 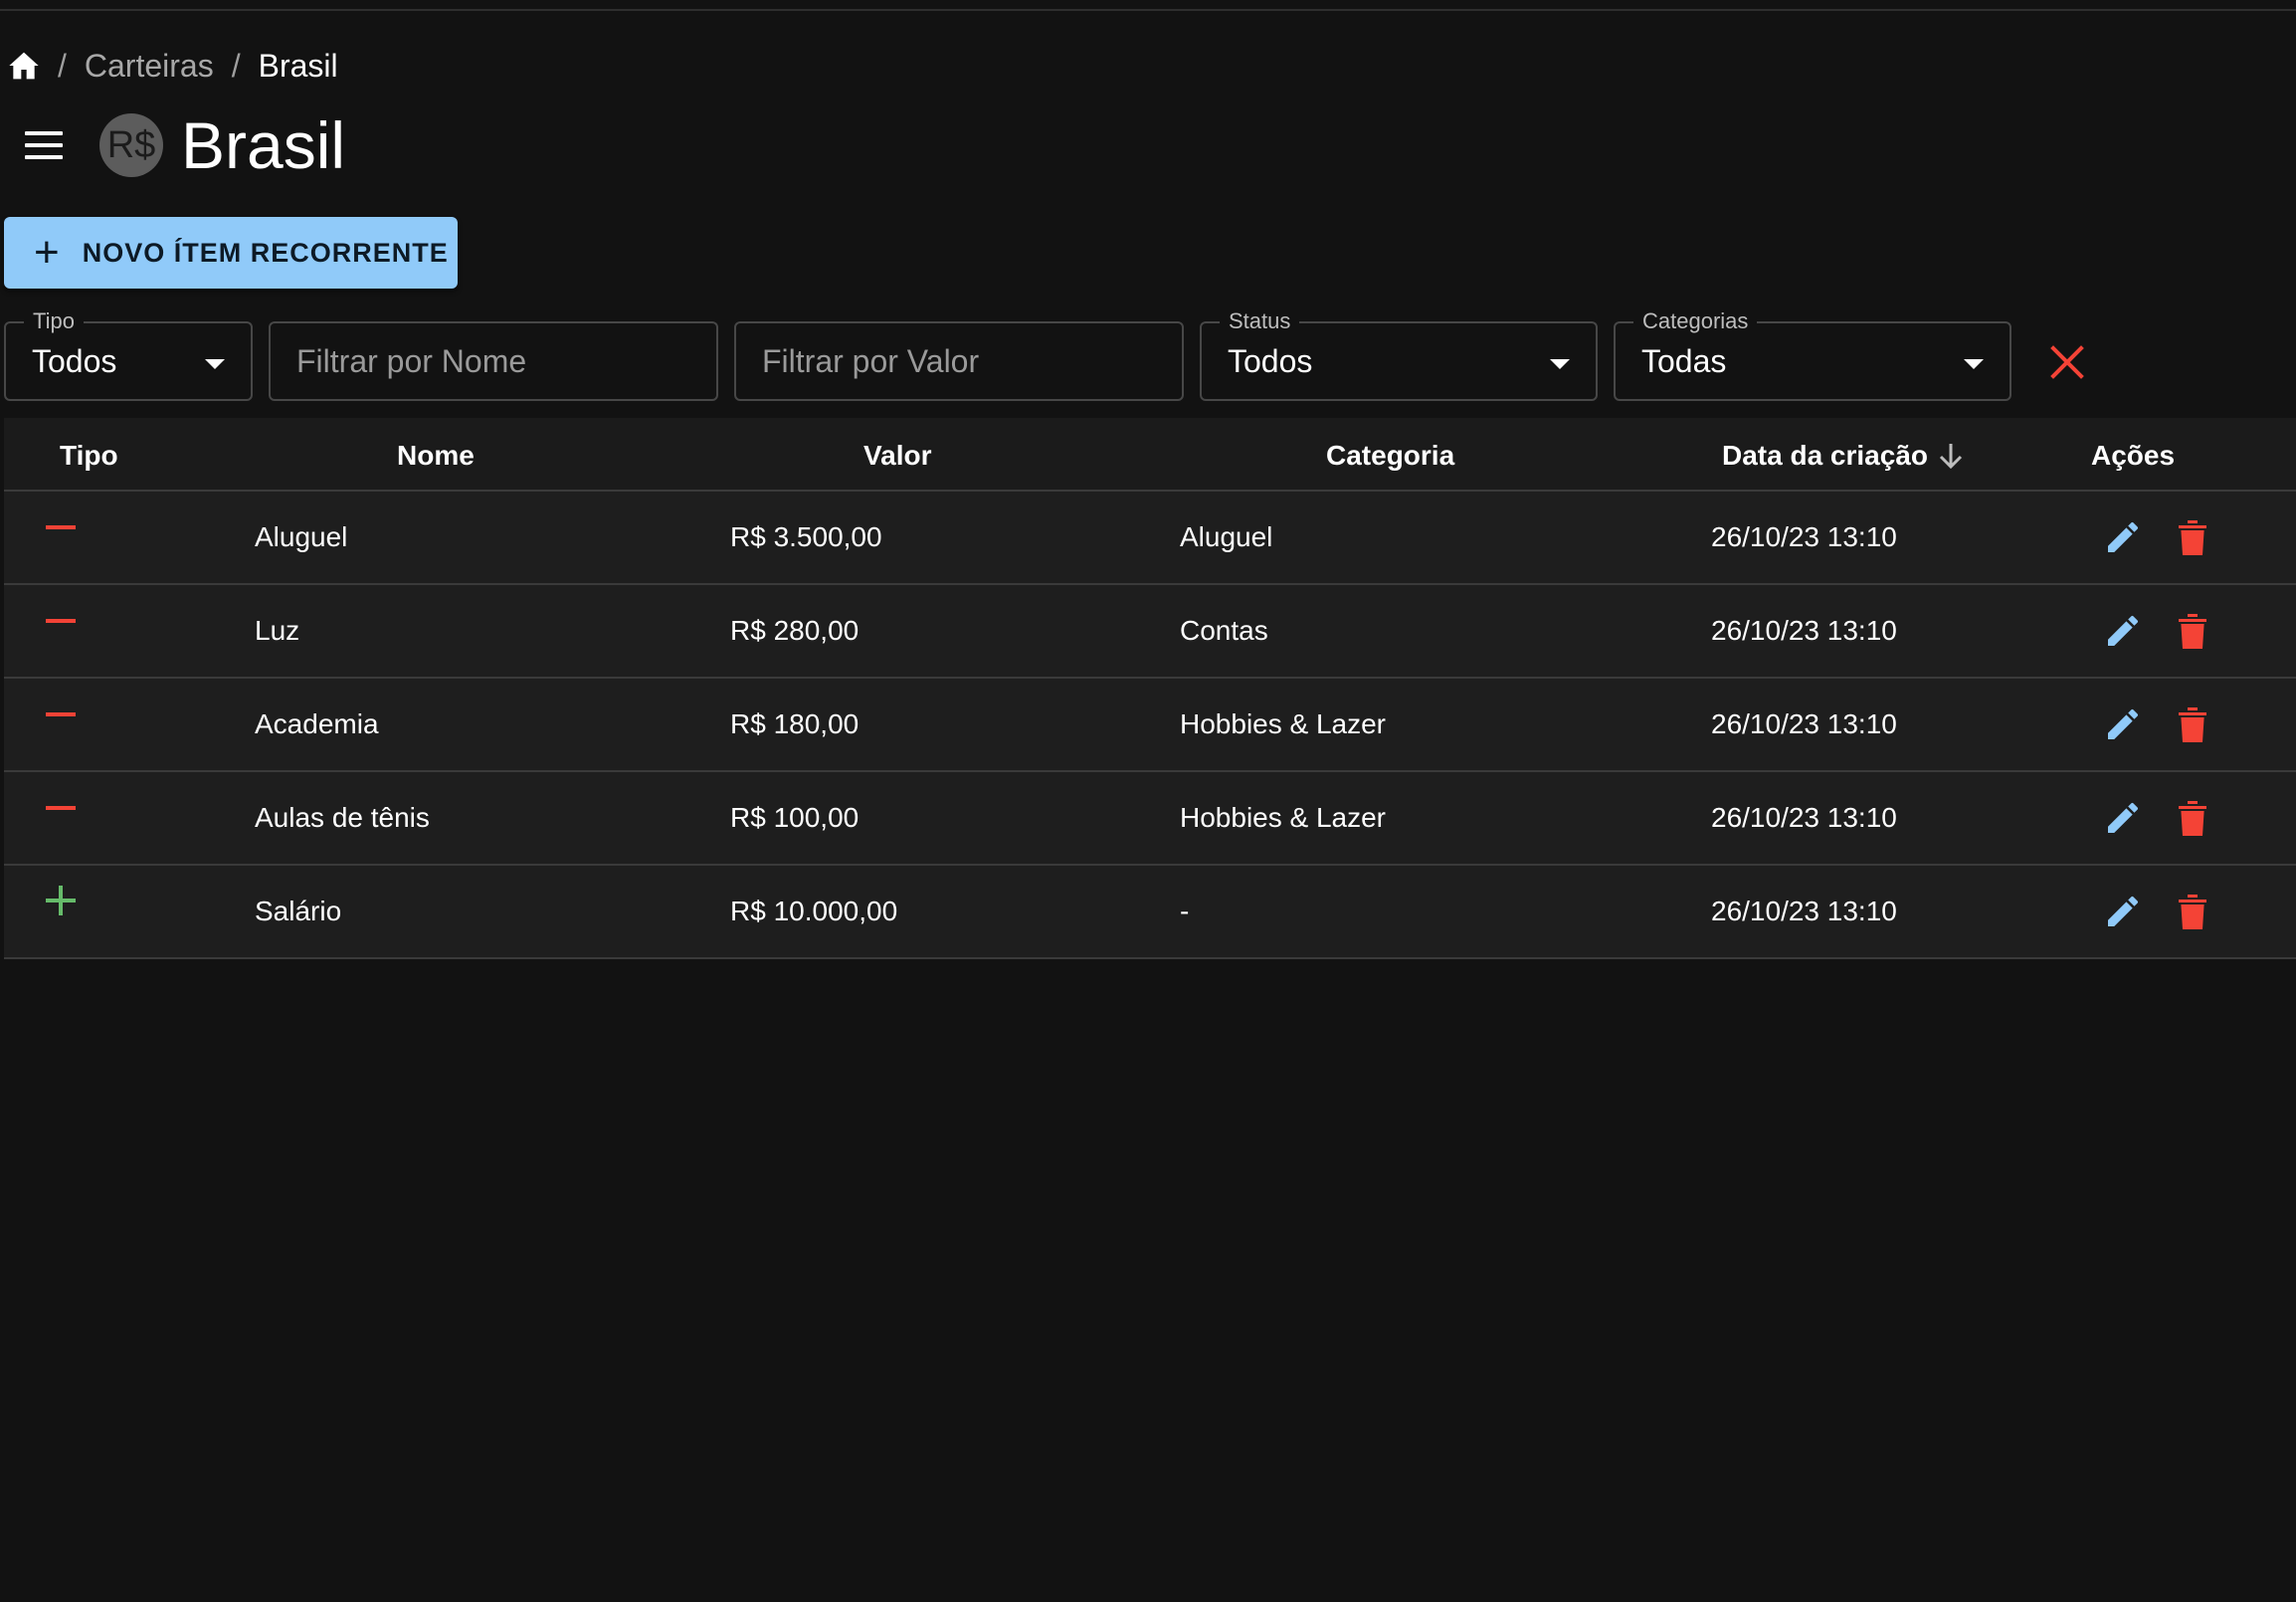 What do you see at coordinates (299, 911) in the screenshot?
I see `cell-name: Salário` at bounding box center [299, 911].